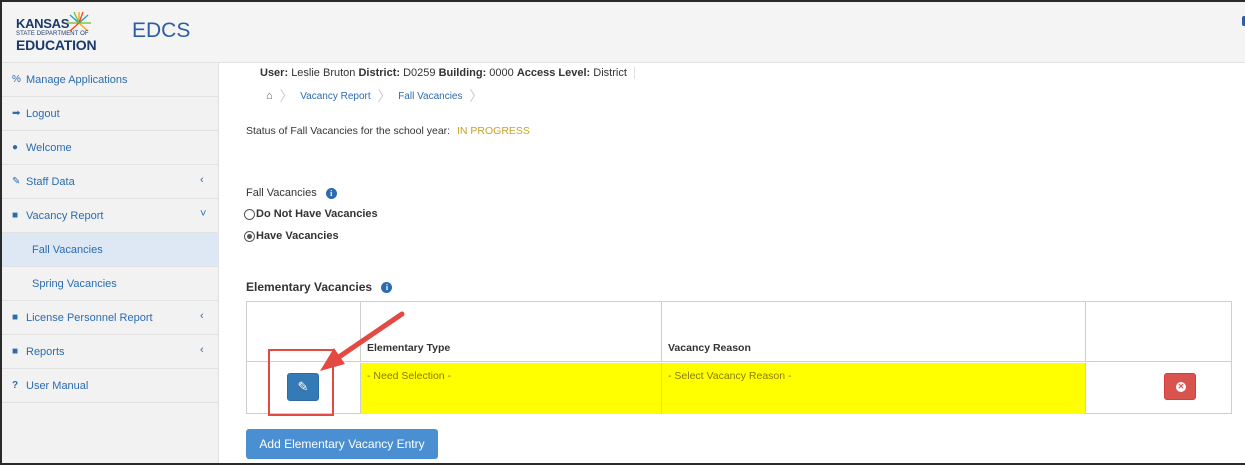 This screenshot has height=465, width=1245. What do you see at coordinates (15, 147) in the screenshot?
I see `users-icon: ●` at bounding box center [15, 147].